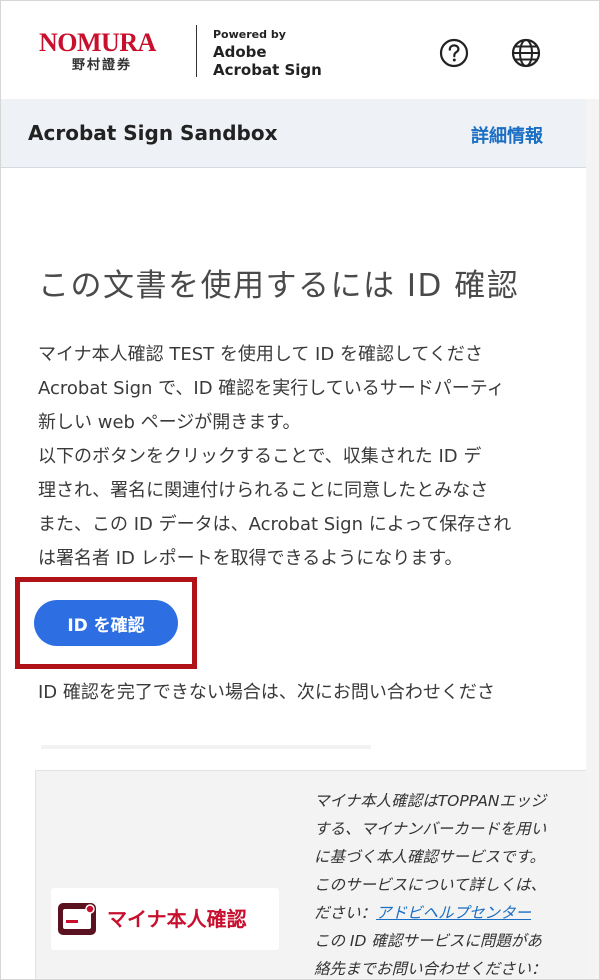 The width and height of the screenshot is (600, 980). I want to click on info-line: 絡先までお問い合わせください：, so click(430, 969).